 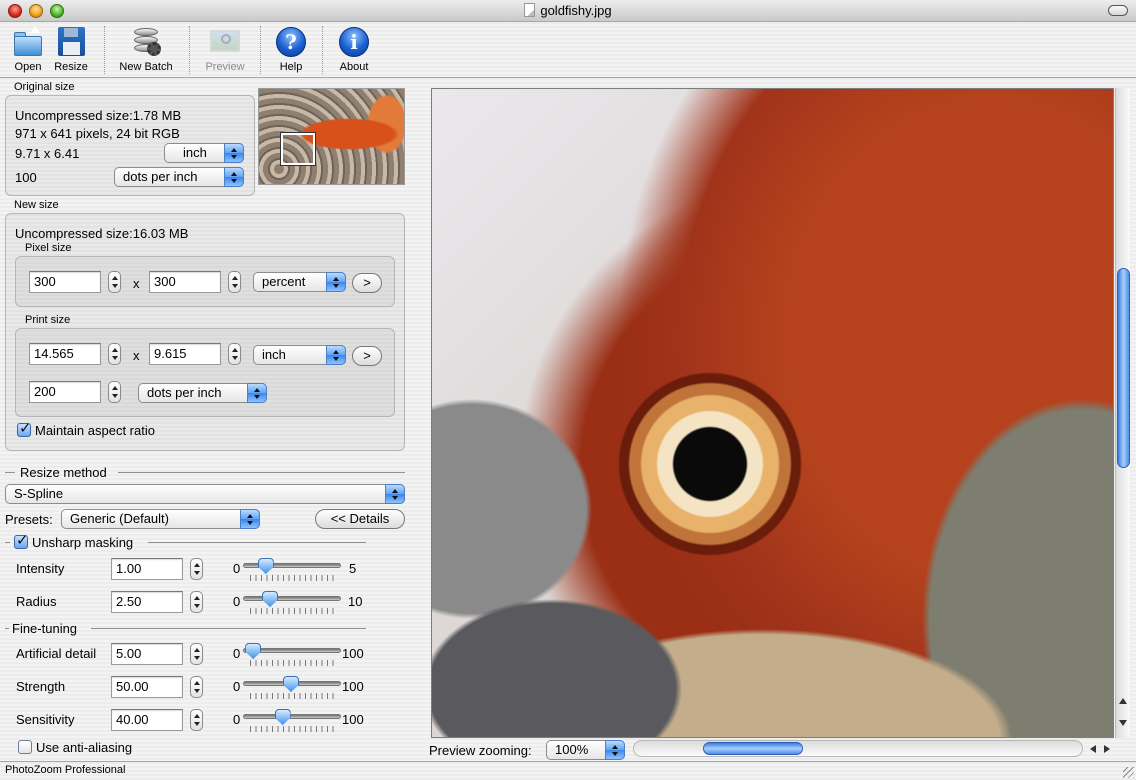 I want to click on resize-button: Resize, so click(x=71, y=49).